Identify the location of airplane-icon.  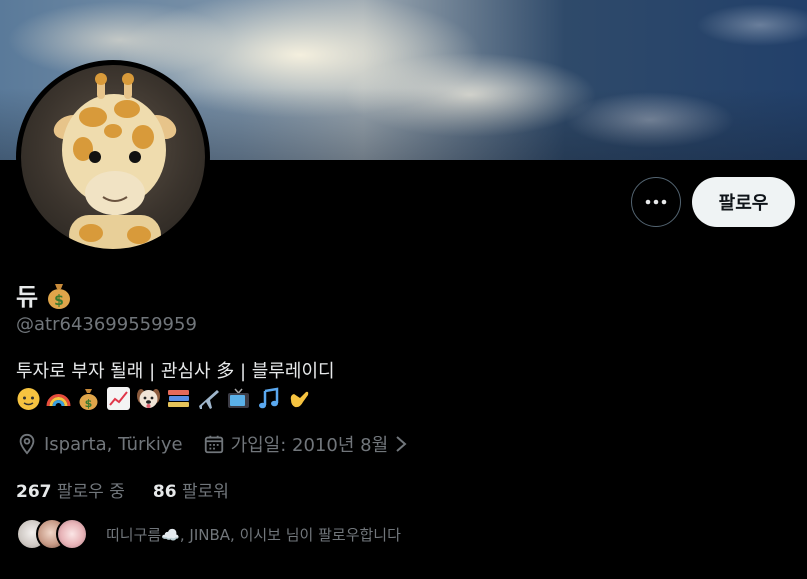
(208, 398).